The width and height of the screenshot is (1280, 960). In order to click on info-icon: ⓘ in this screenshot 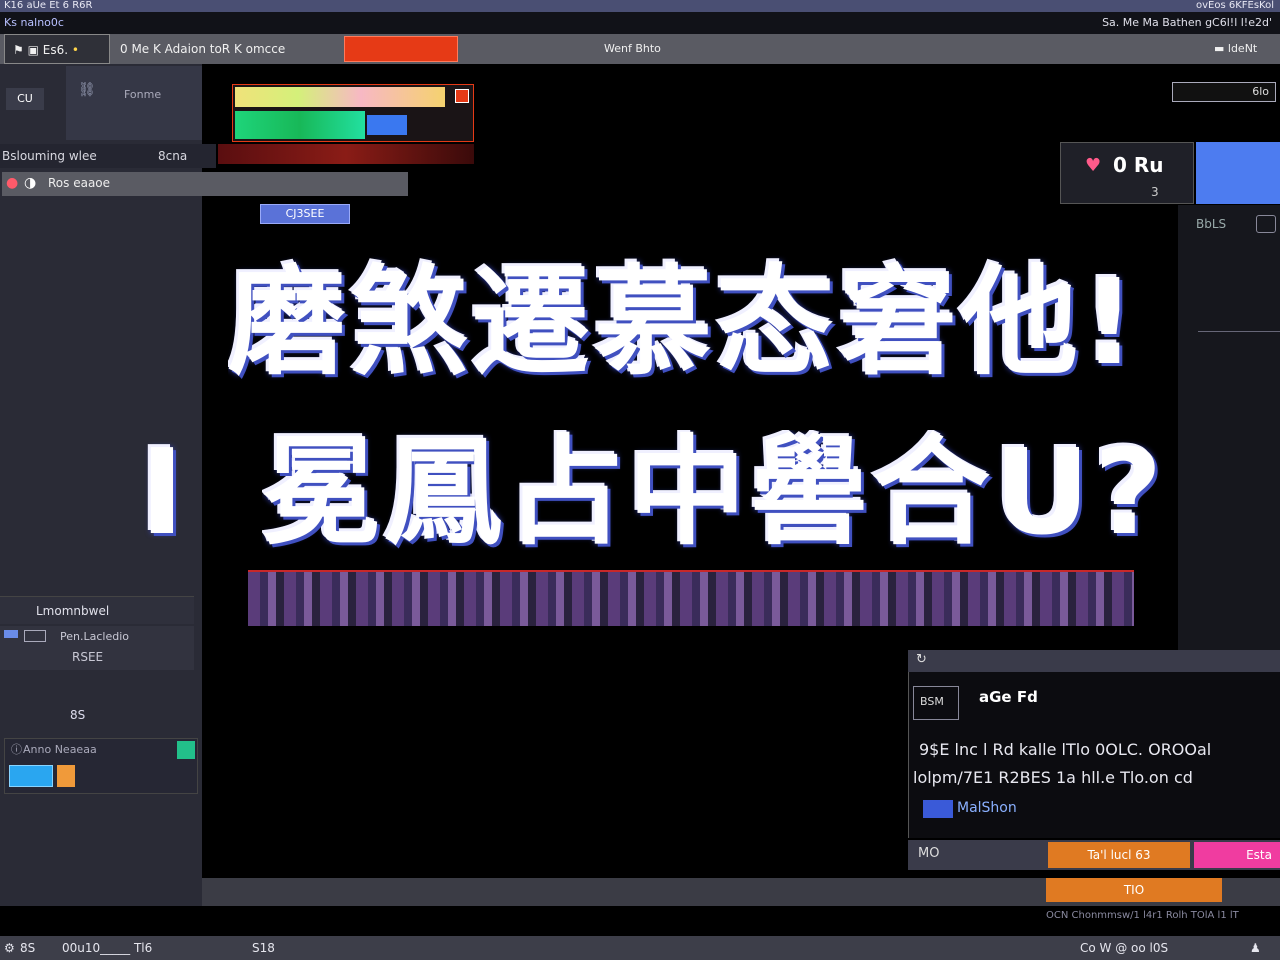, I will do `click(16, 749)`.